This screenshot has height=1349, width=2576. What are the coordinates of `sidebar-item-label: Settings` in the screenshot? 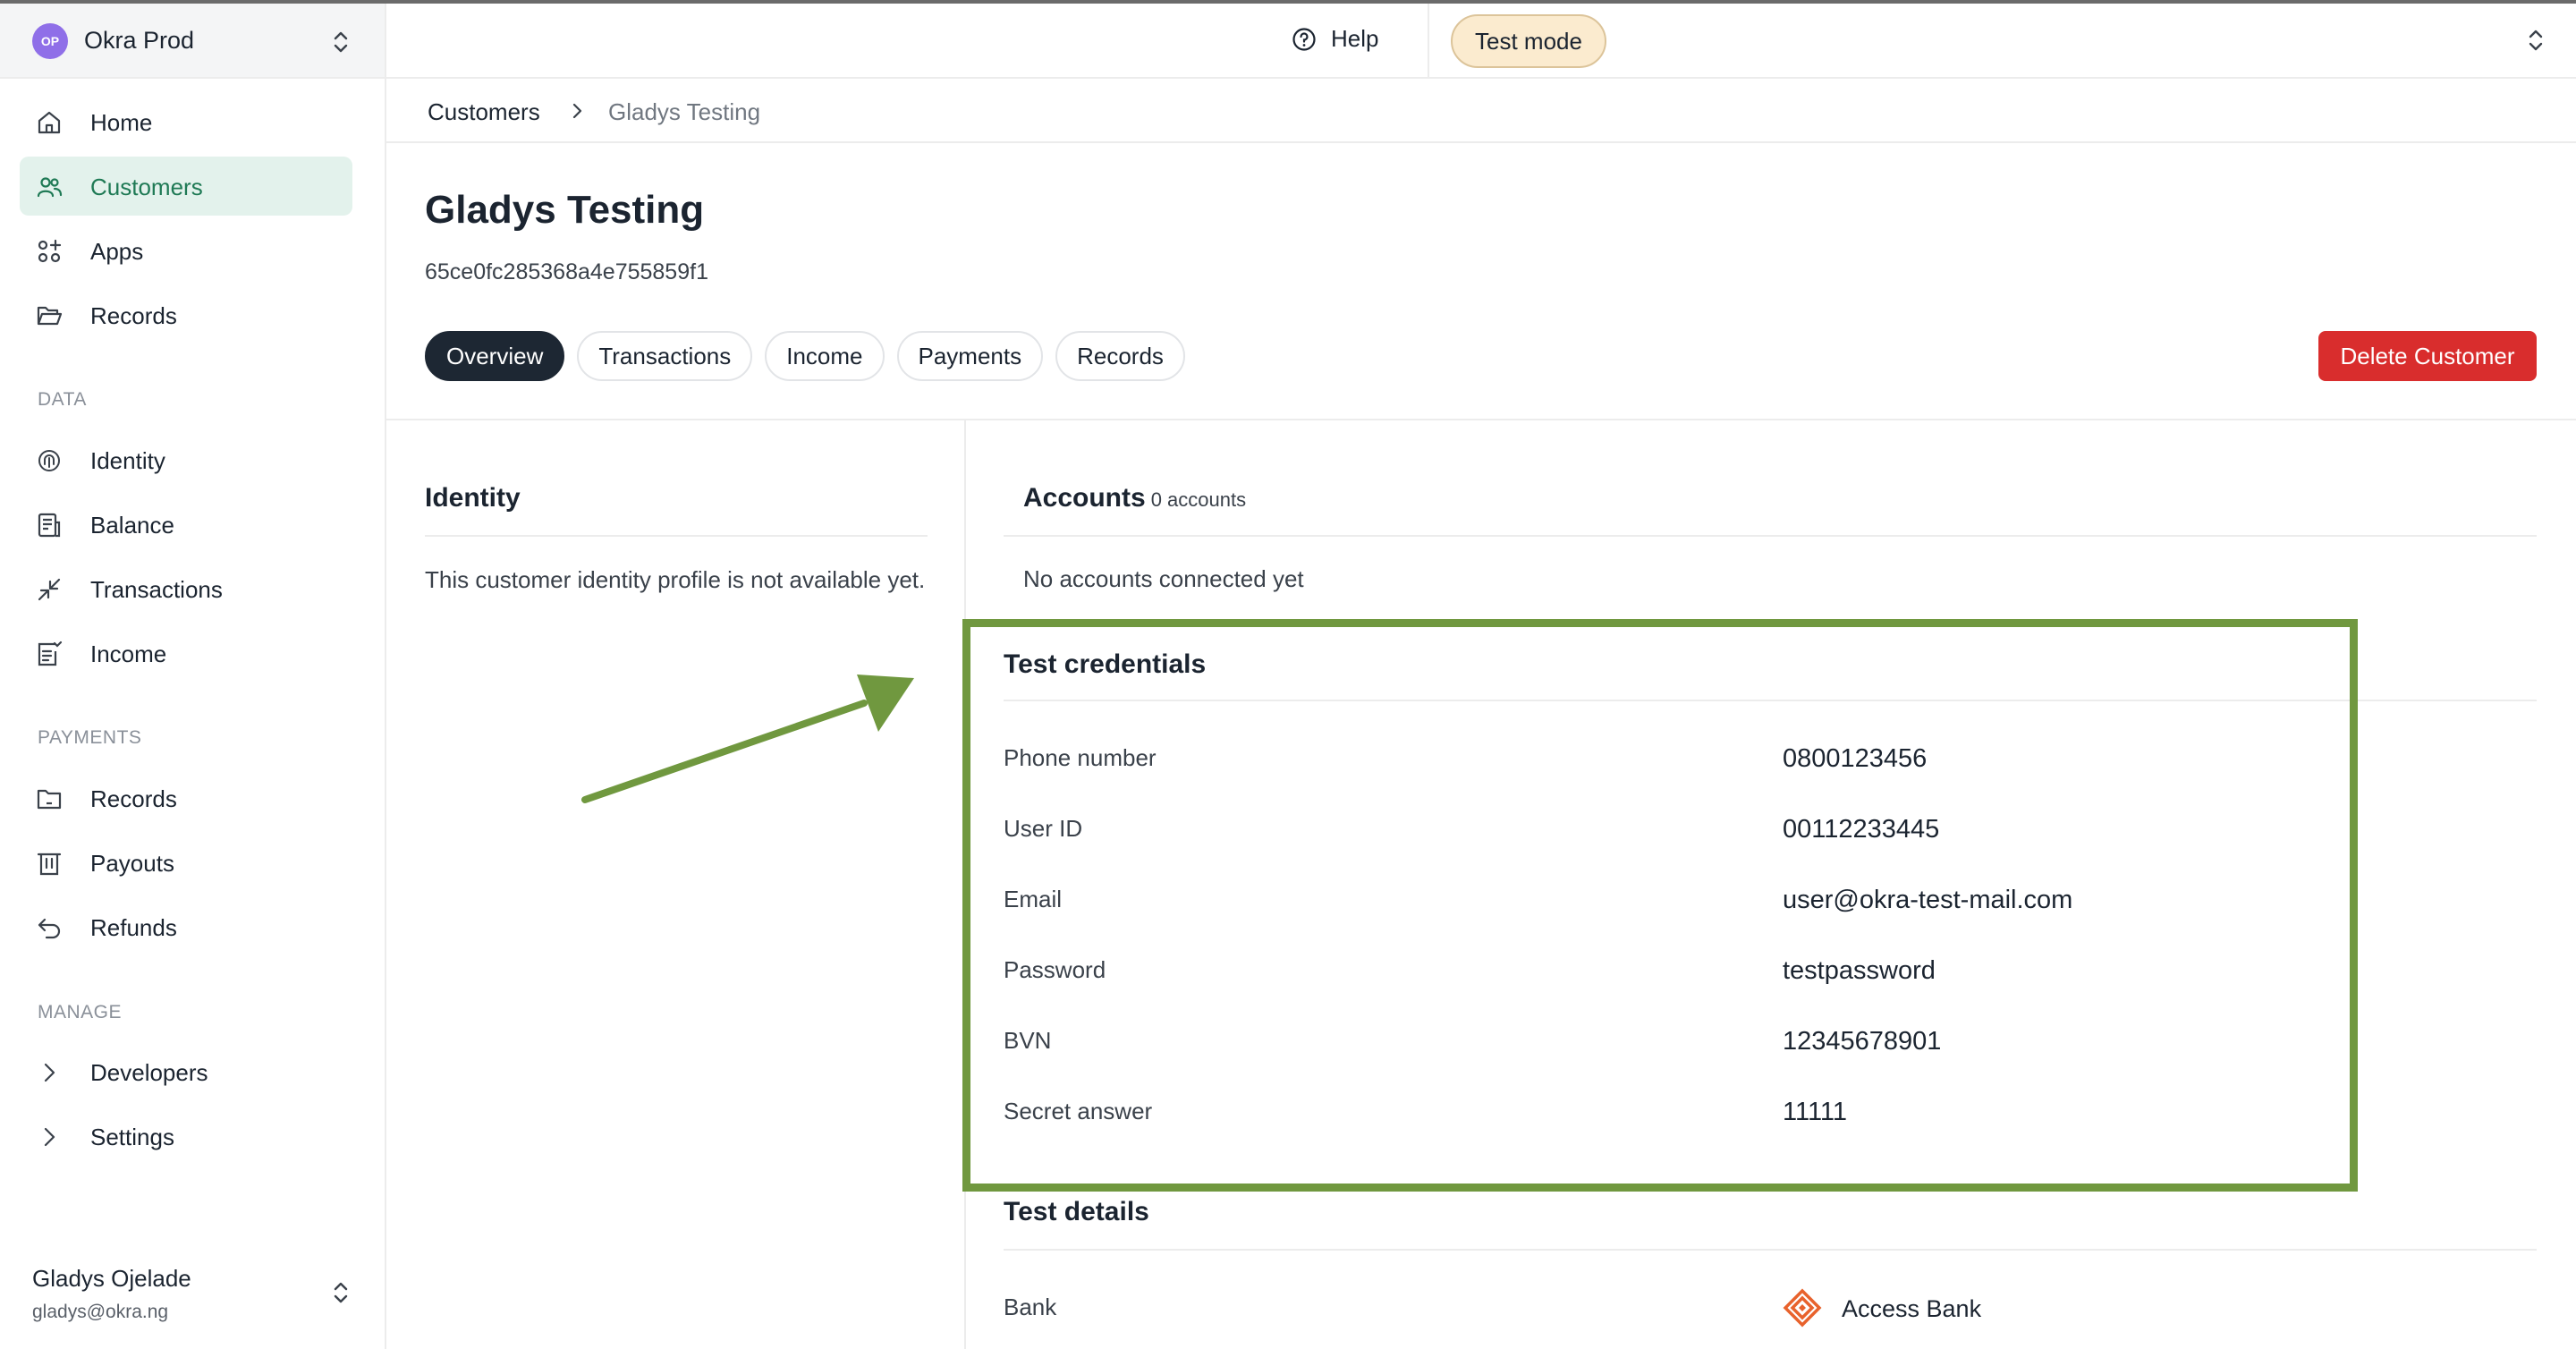 It's located at (132, 1137).